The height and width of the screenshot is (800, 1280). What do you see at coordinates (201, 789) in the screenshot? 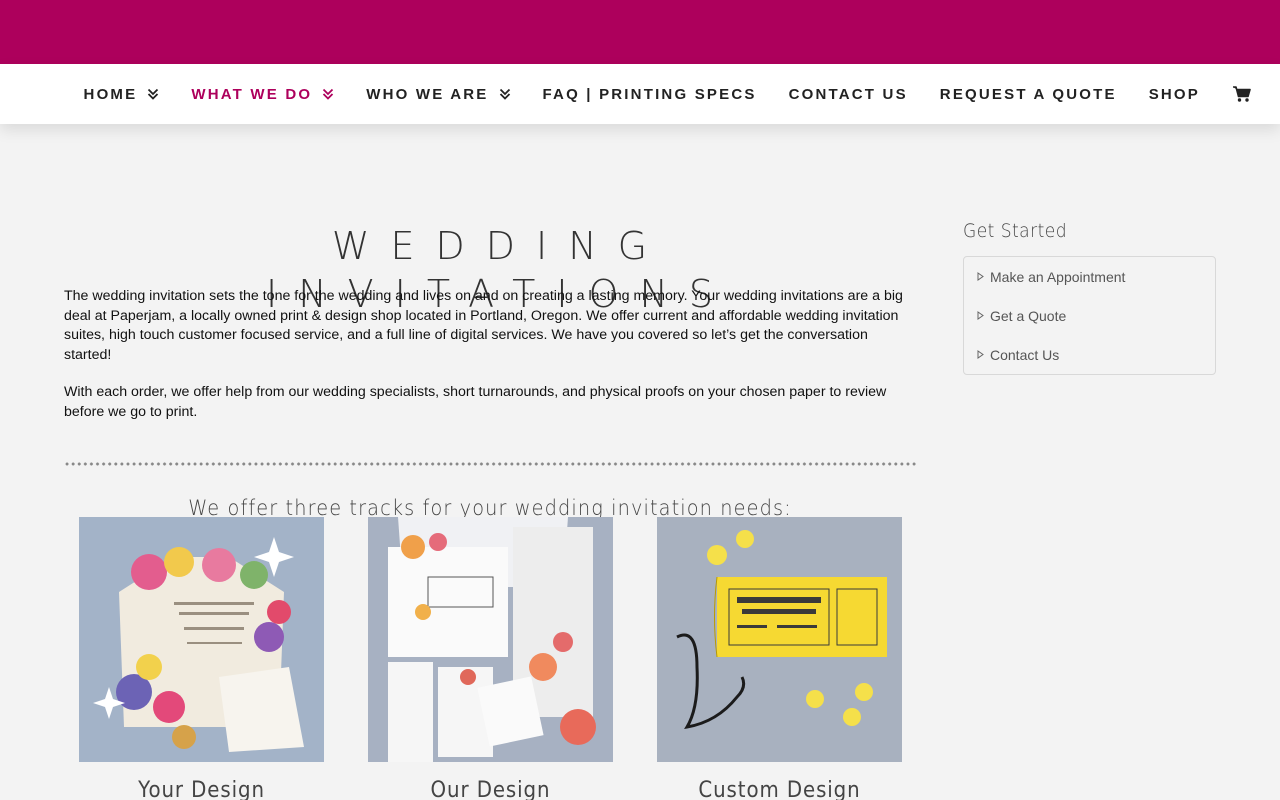
I see `track-caption: Your Design` at bounding box center [201, 789].